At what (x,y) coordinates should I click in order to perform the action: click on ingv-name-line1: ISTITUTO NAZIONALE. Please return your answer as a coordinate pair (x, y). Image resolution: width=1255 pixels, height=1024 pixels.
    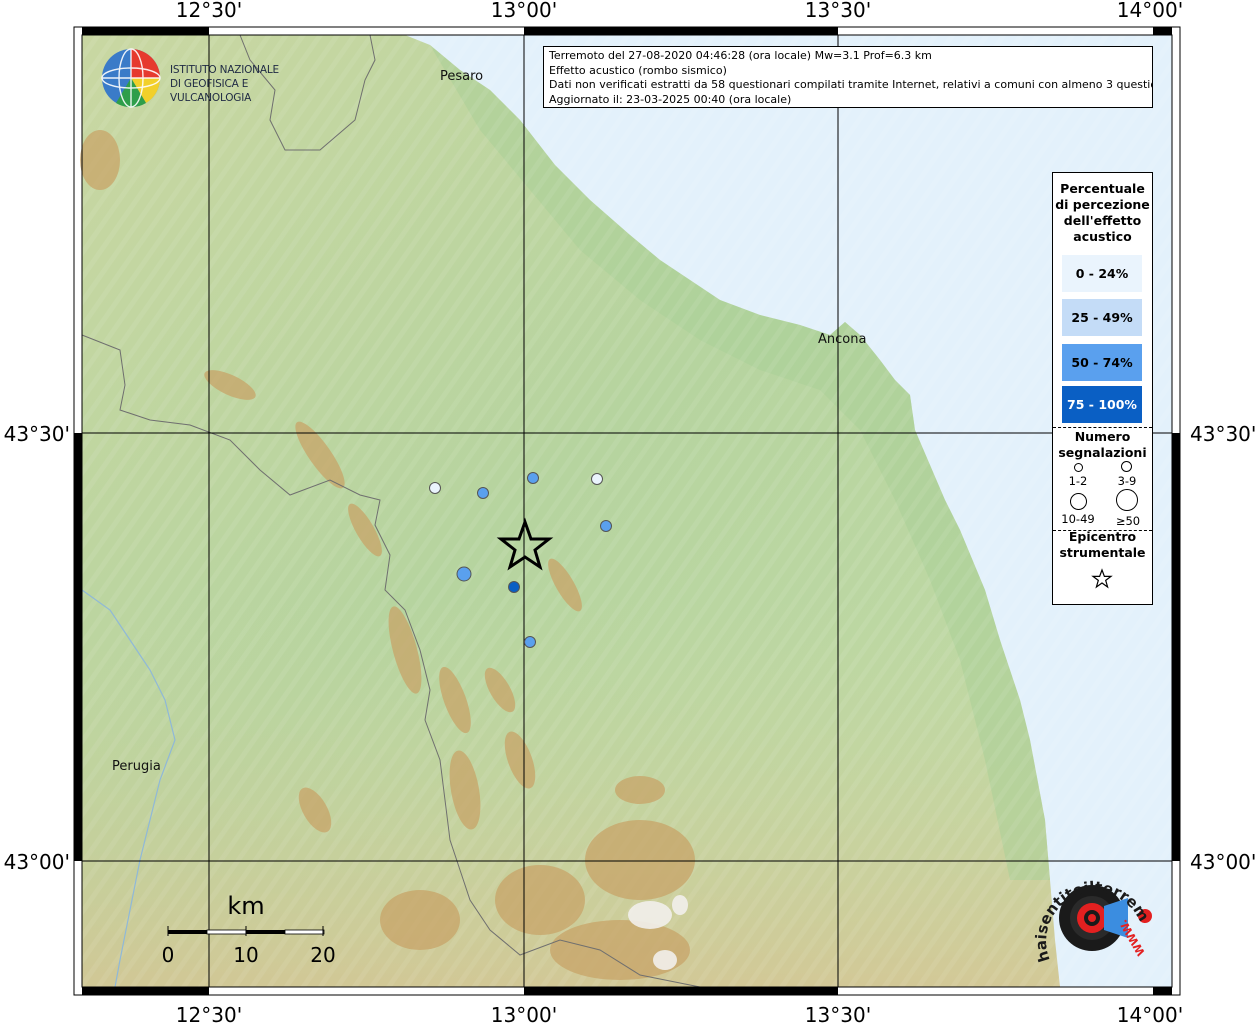
    Looking at the image, I should click on (224, 70).